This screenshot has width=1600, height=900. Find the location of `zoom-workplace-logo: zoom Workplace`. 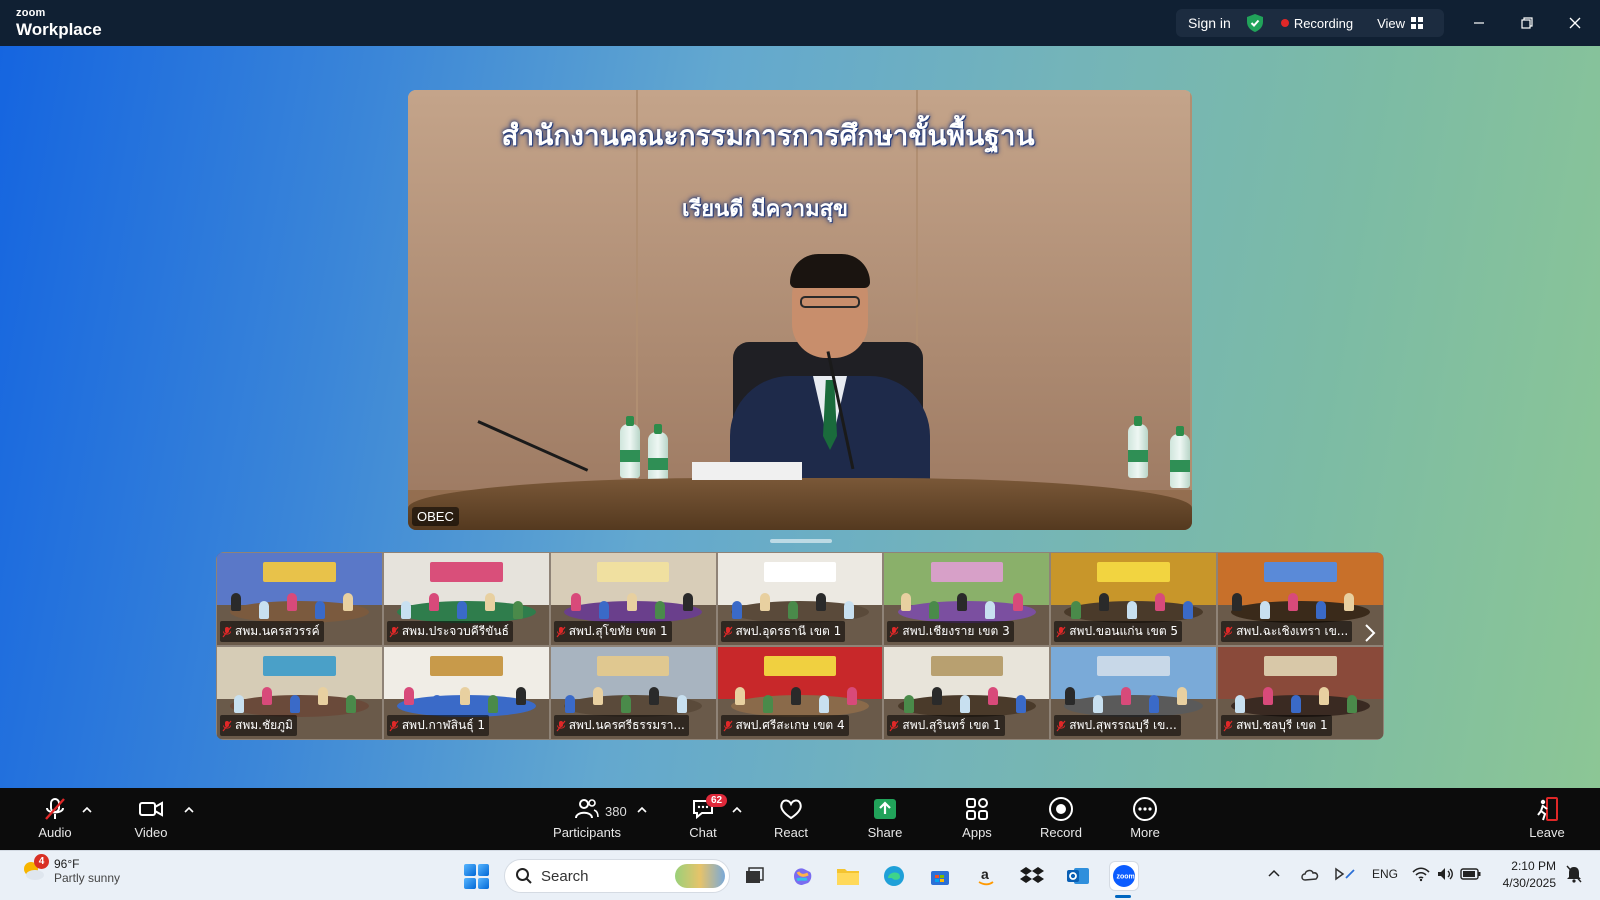

zoom-workplace-logo: zoom Workplace is located at coordinates (59, 23).